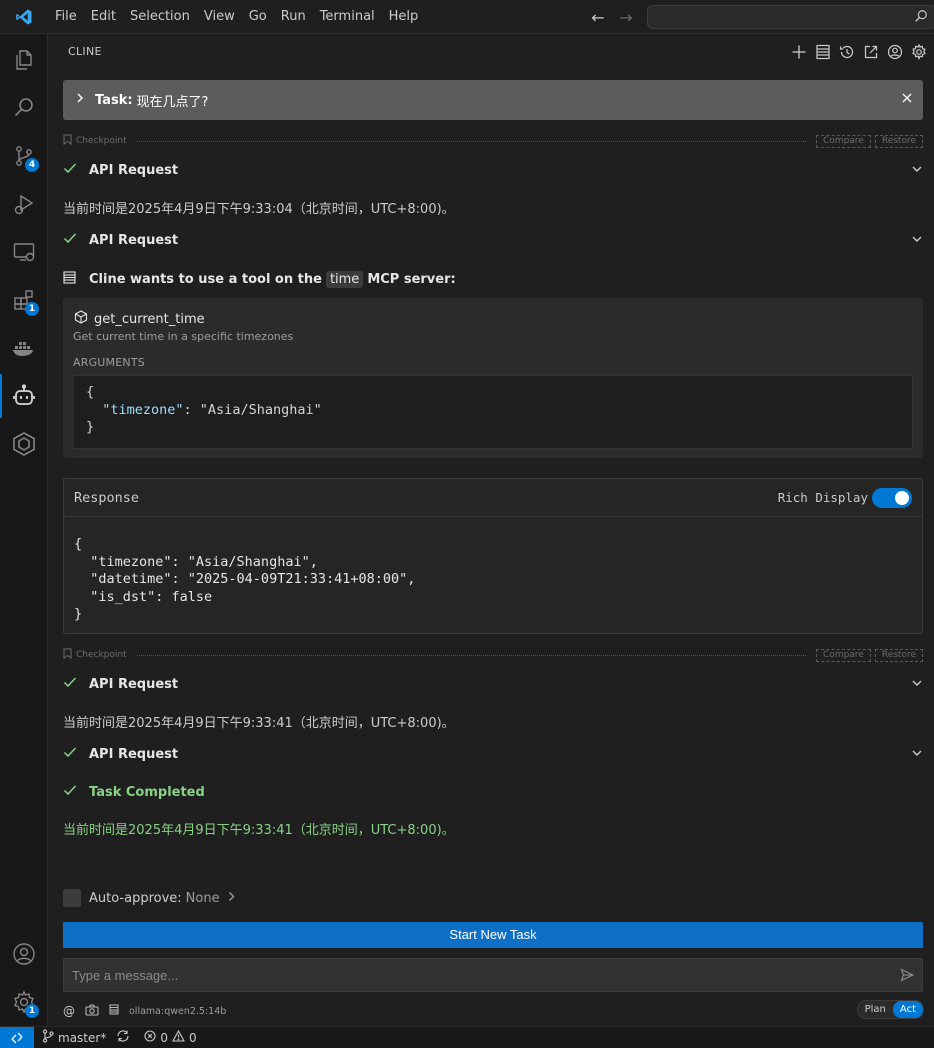  I want to click on problems-status: 0 0, so click(170, 1037).